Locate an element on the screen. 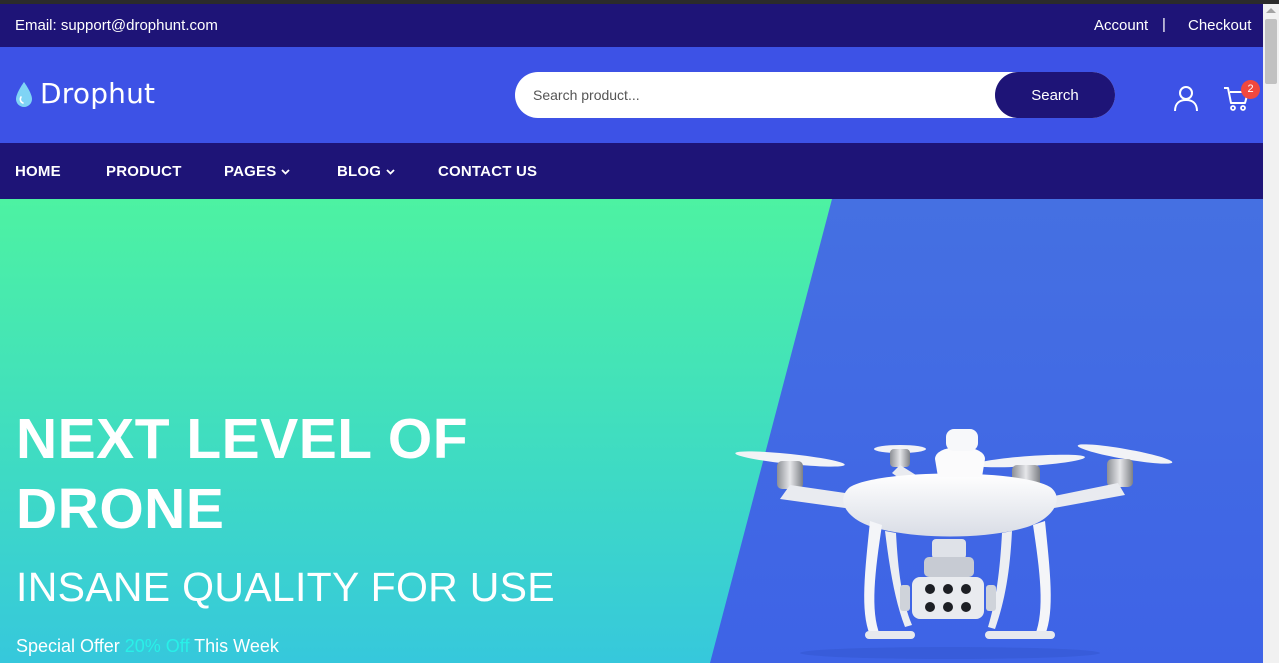 The height and width of the screenshot is (663, 1279). nav-item-blog: BLOG is located at coordinates (366, 171).